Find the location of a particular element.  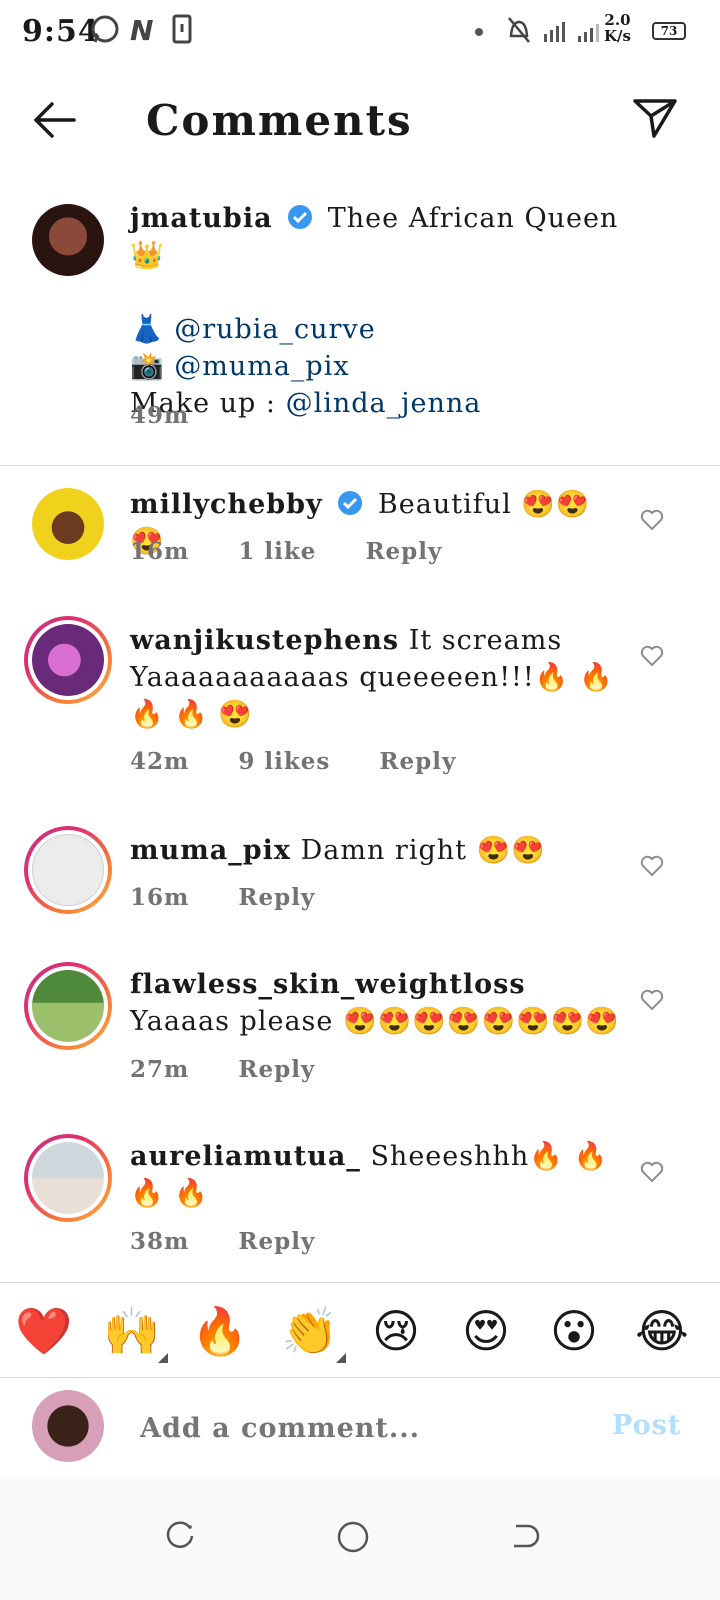

comment-likes: 1 like is located at coordinates (277, 551).